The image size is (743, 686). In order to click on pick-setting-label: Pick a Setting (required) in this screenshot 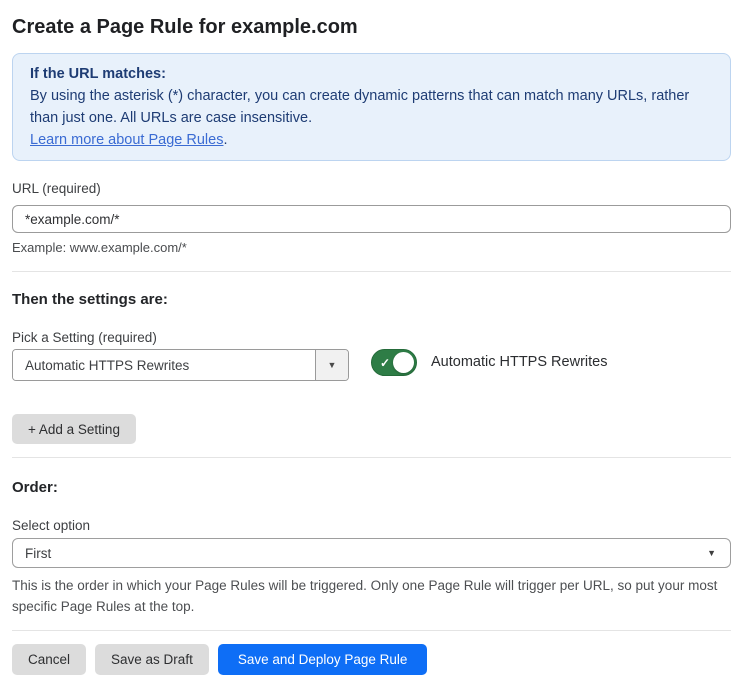, I will do `click(84, 337)`.